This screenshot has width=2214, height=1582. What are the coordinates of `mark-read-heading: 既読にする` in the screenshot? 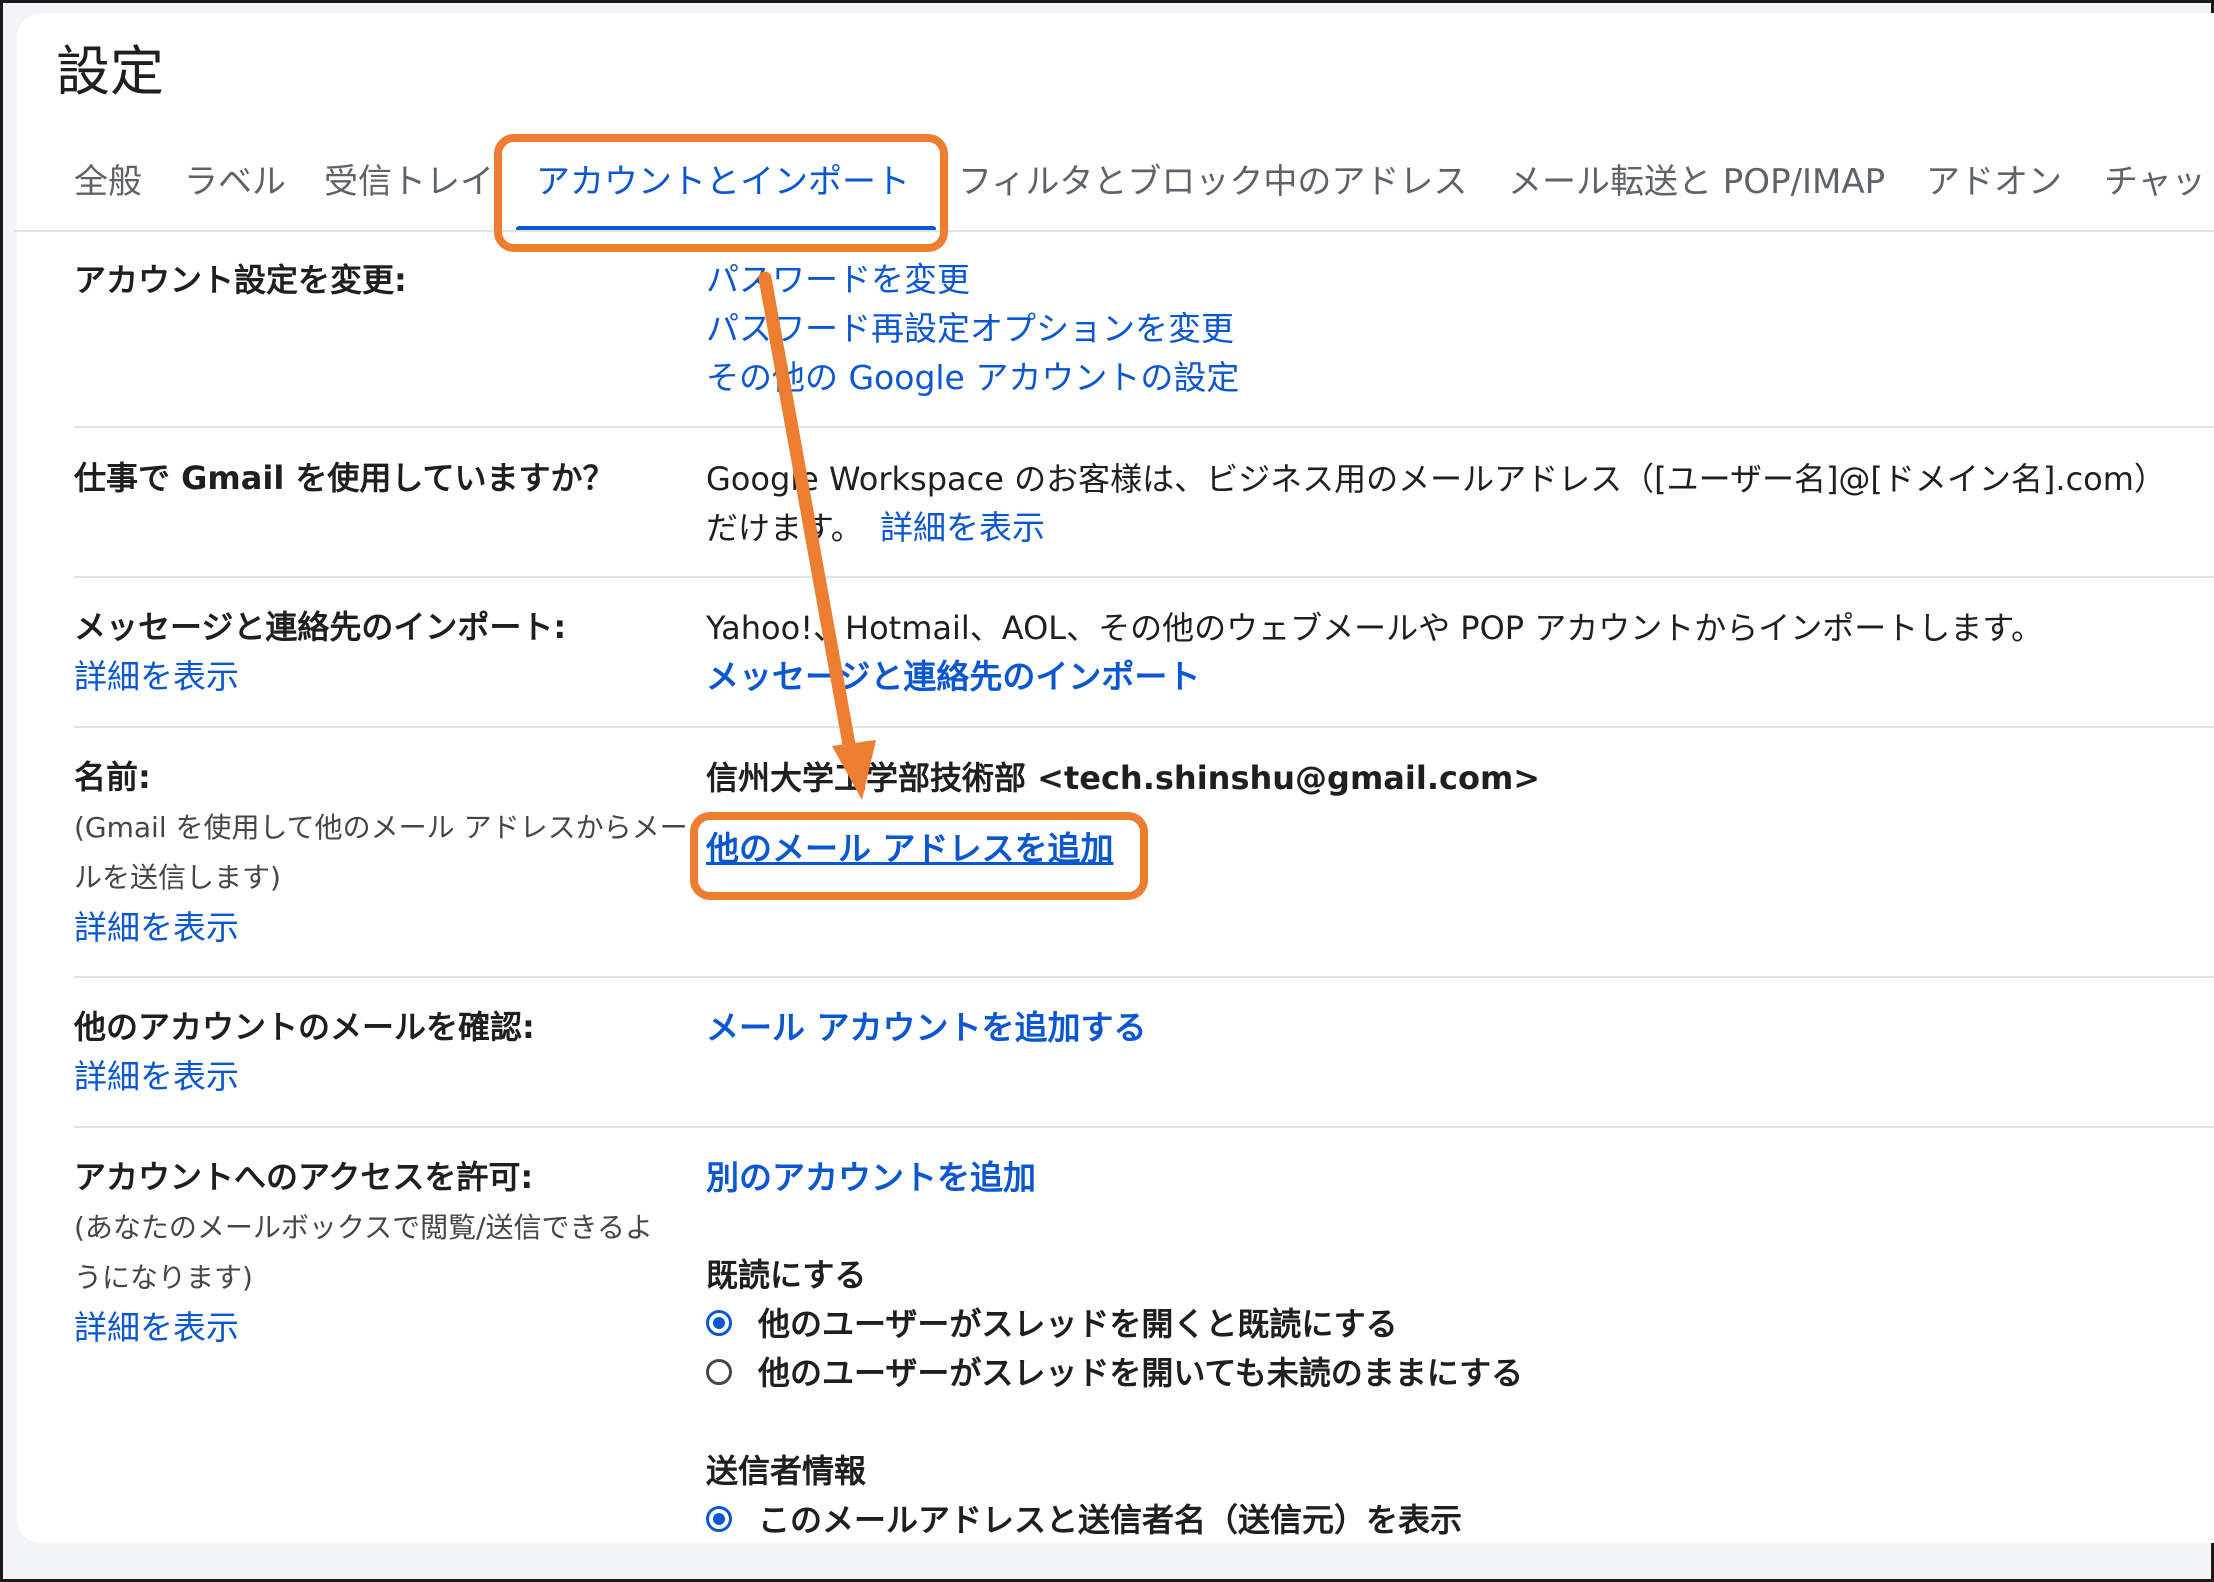 It's located at (786, 1275).